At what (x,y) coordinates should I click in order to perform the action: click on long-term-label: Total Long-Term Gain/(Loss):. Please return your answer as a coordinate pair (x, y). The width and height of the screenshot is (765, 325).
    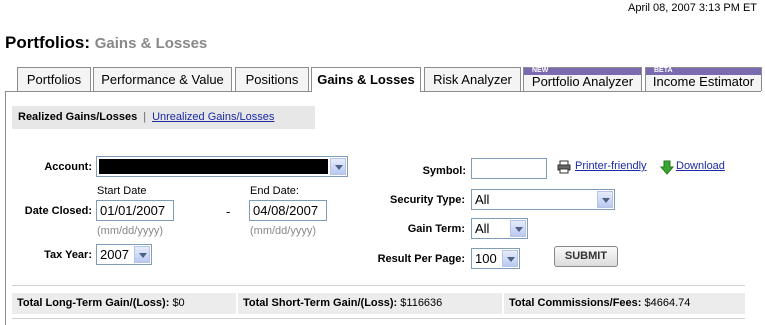
    Looking at the image, I should click on (93, 303).